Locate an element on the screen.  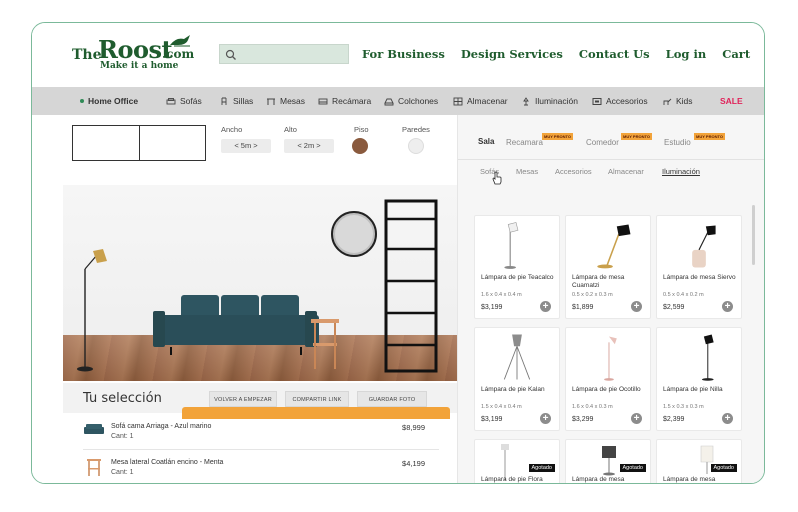
product-name: Lámpara de mesa Siervo is located at coordinates (699, 277).